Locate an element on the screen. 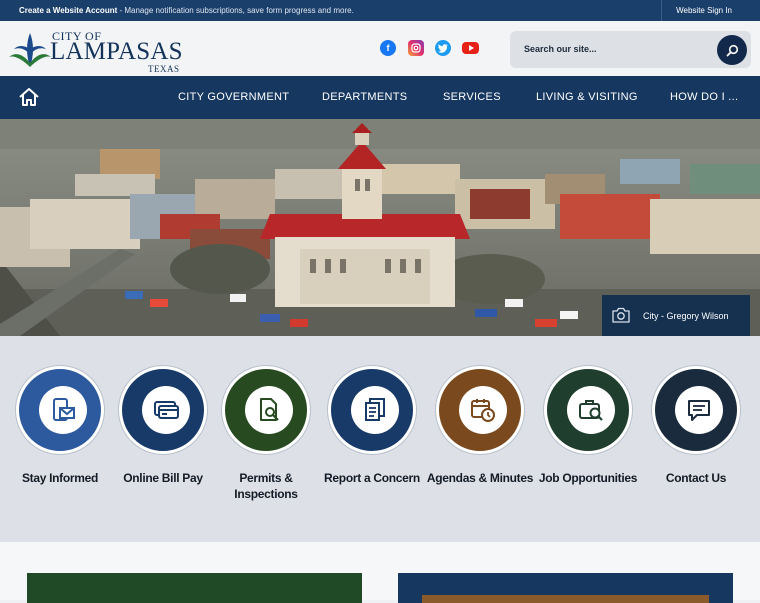  mail-device-icon is located at coordinates (63, 410).